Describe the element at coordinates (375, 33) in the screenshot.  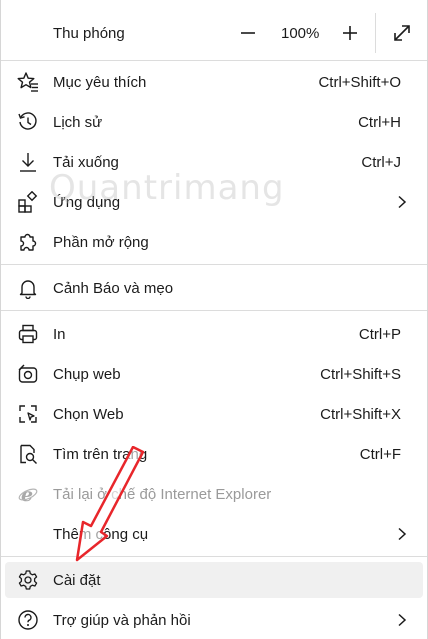
I see `zoom-separator` at that location.